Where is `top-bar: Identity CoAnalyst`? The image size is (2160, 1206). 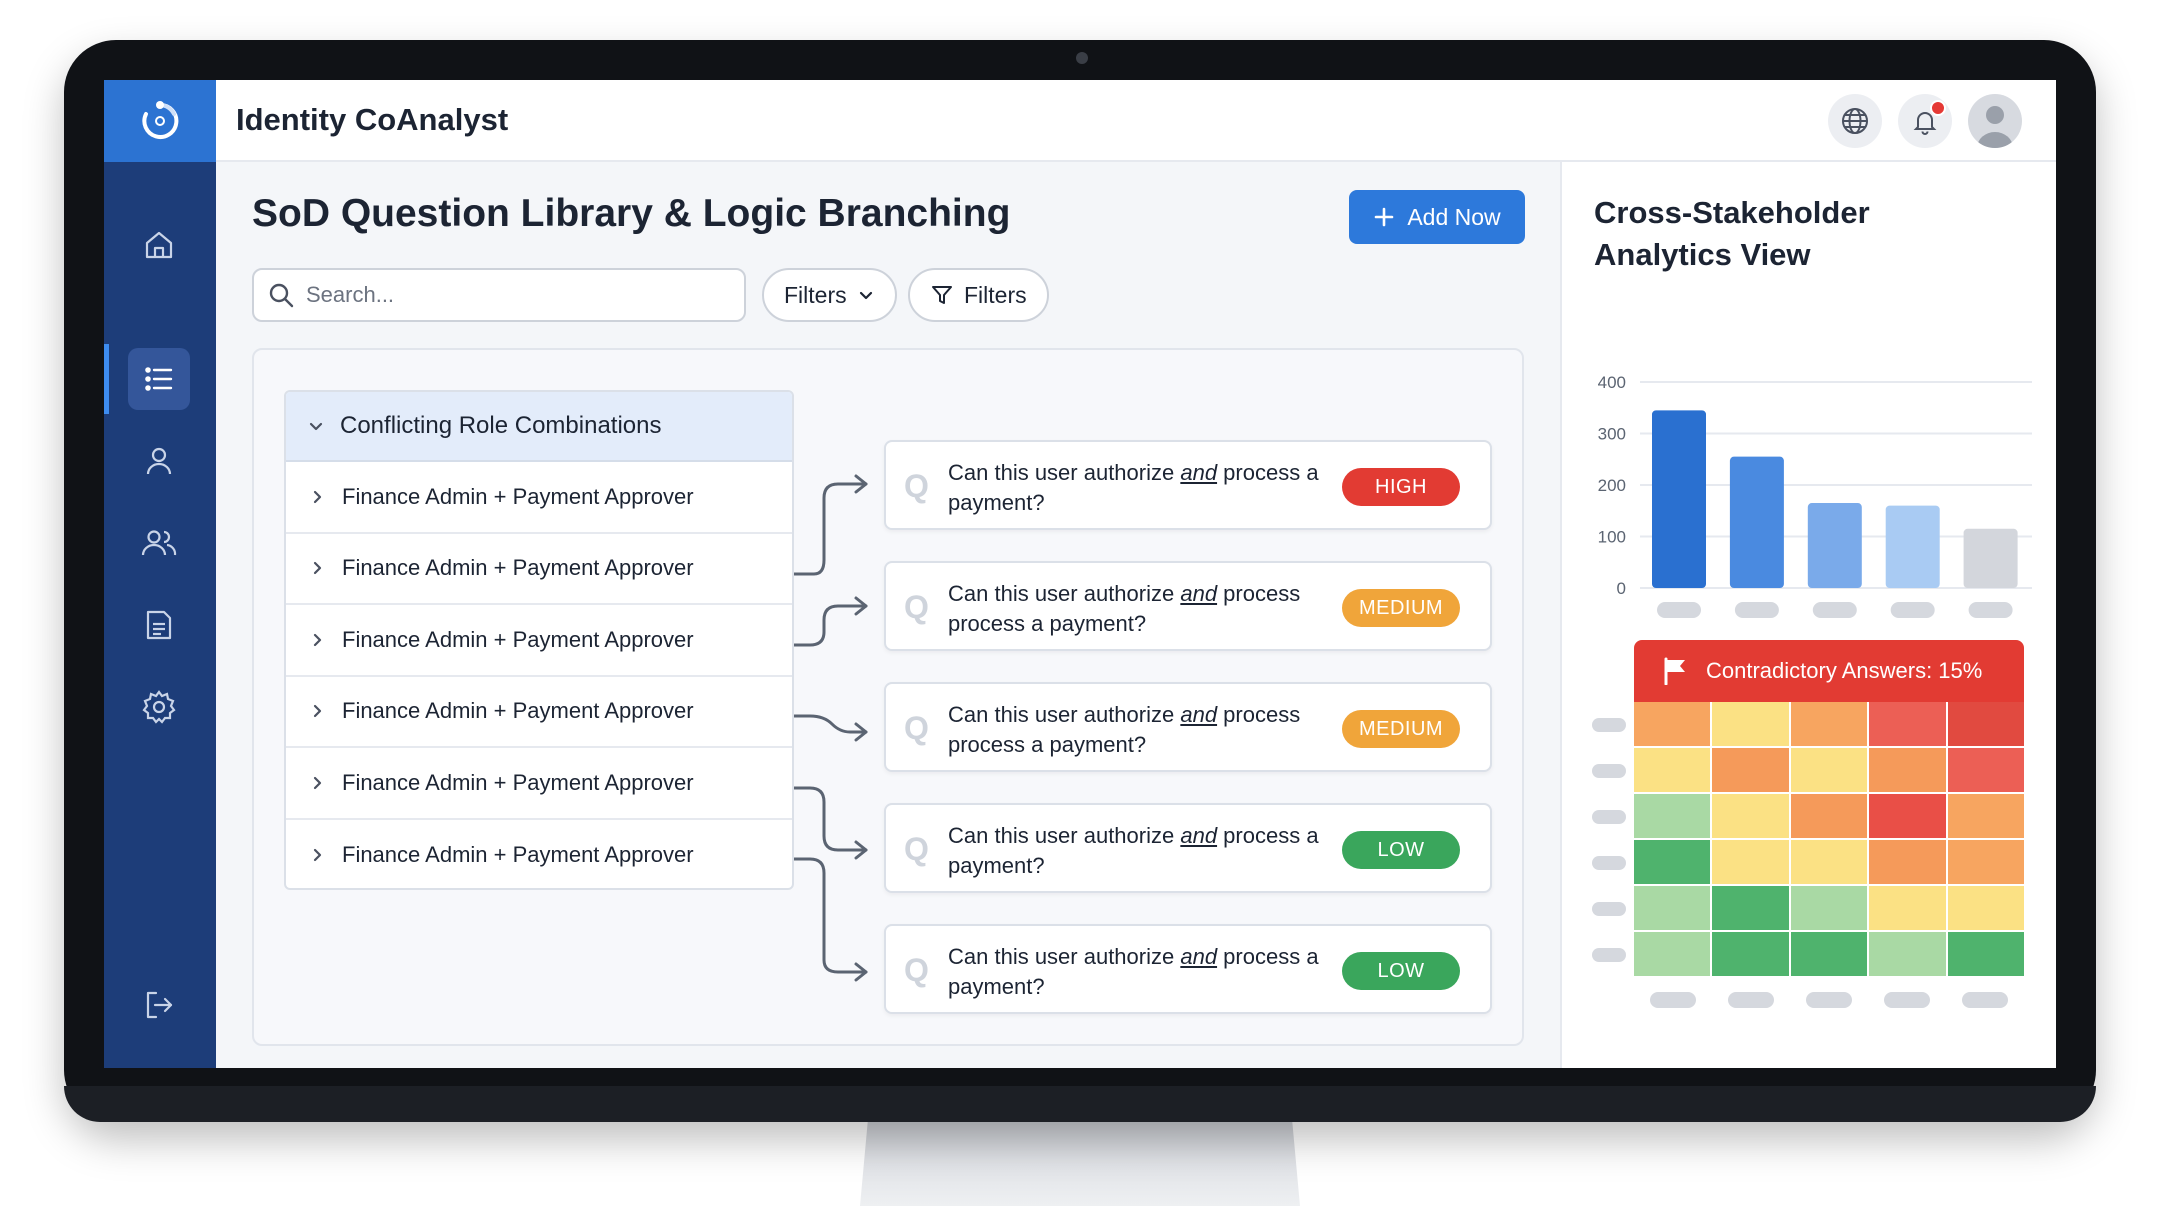 top-bar: Identity CoAnalyst is located at coordinates (1080, 121).